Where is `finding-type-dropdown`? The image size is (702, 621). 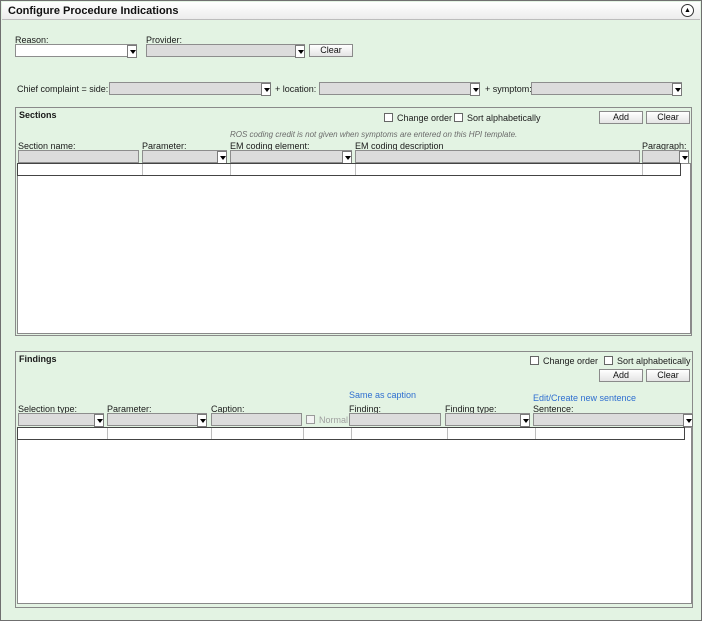 finding-type-dropdown is located at coordinates (487, 420).